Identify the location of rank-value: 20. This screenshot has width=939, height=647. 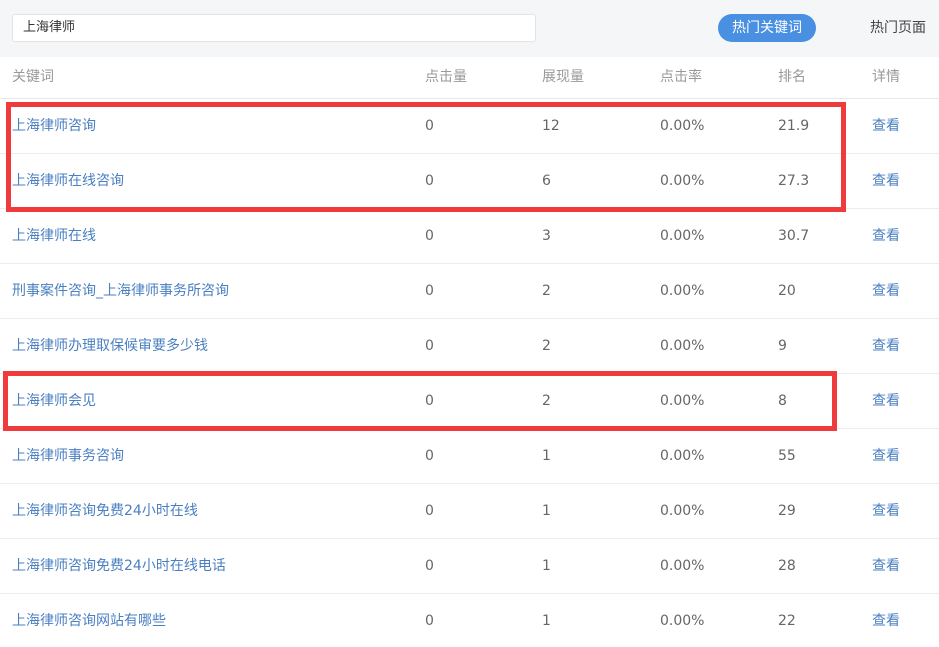
(787, 291).